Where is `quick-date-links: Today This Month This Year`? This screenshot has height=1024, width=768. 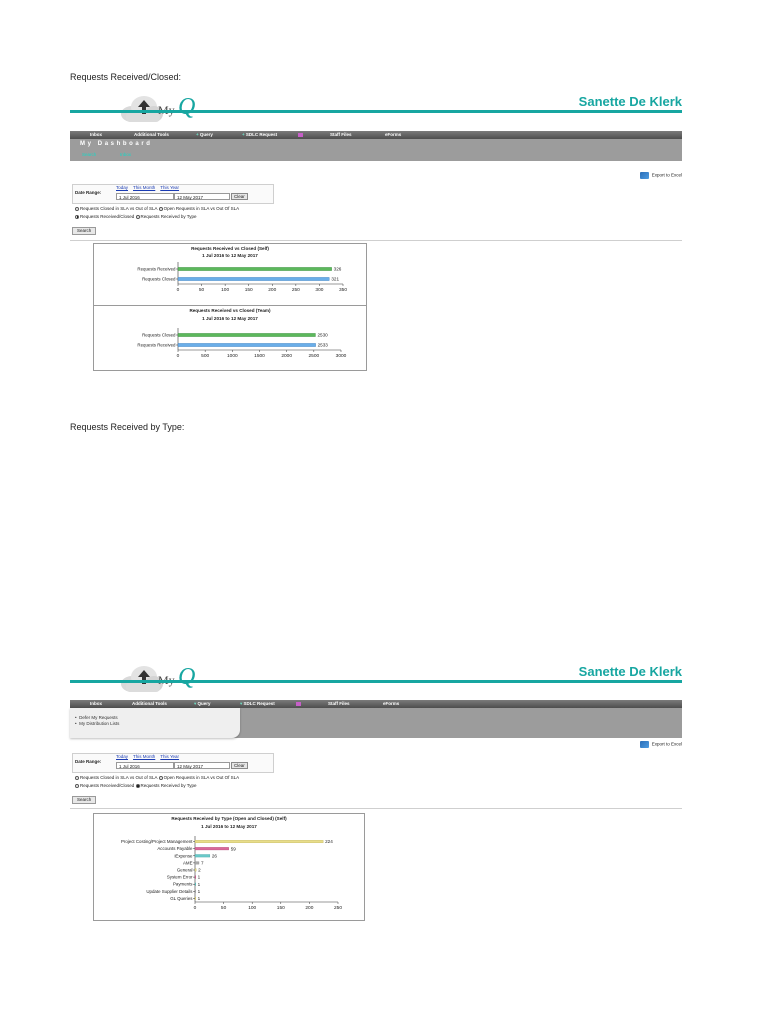 quick-date-links: Today This Month This Year is located at coordinates (150, 187).